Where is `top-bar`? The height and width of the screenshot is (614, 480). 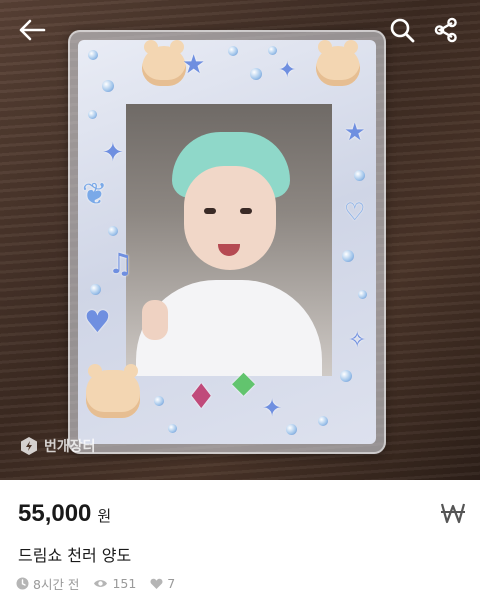
top-bar is located at coordinates (240, 30).